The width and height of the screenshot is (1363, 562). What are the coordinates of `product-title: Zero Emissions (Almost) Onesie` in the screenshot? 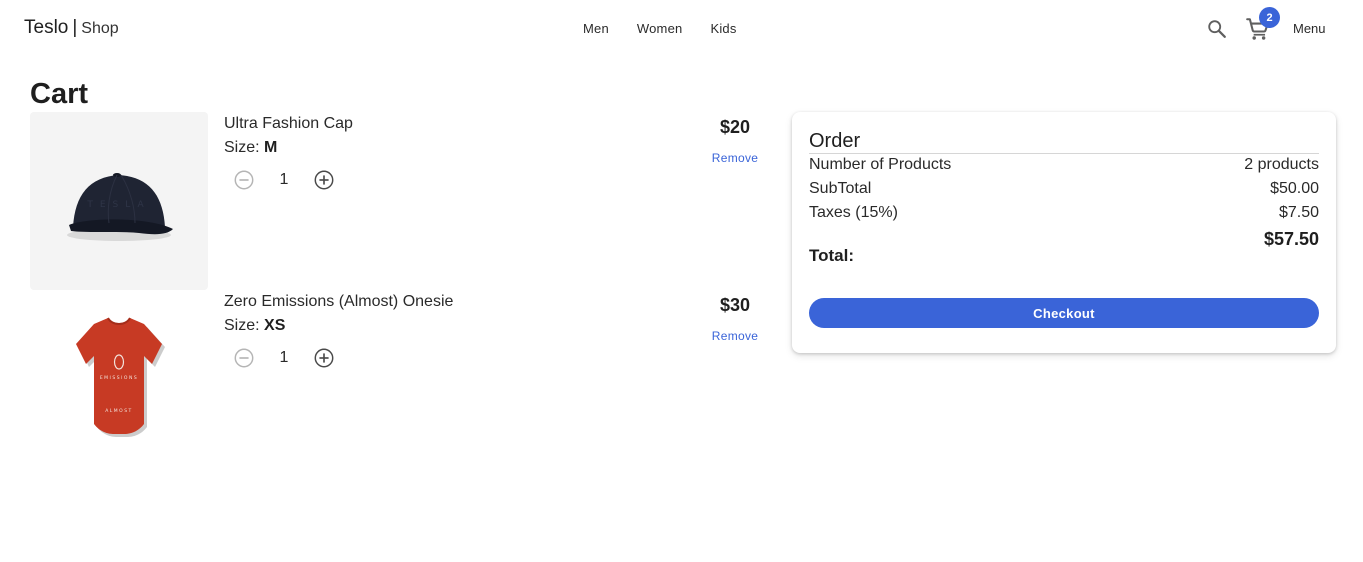 It's located at (338, 302).